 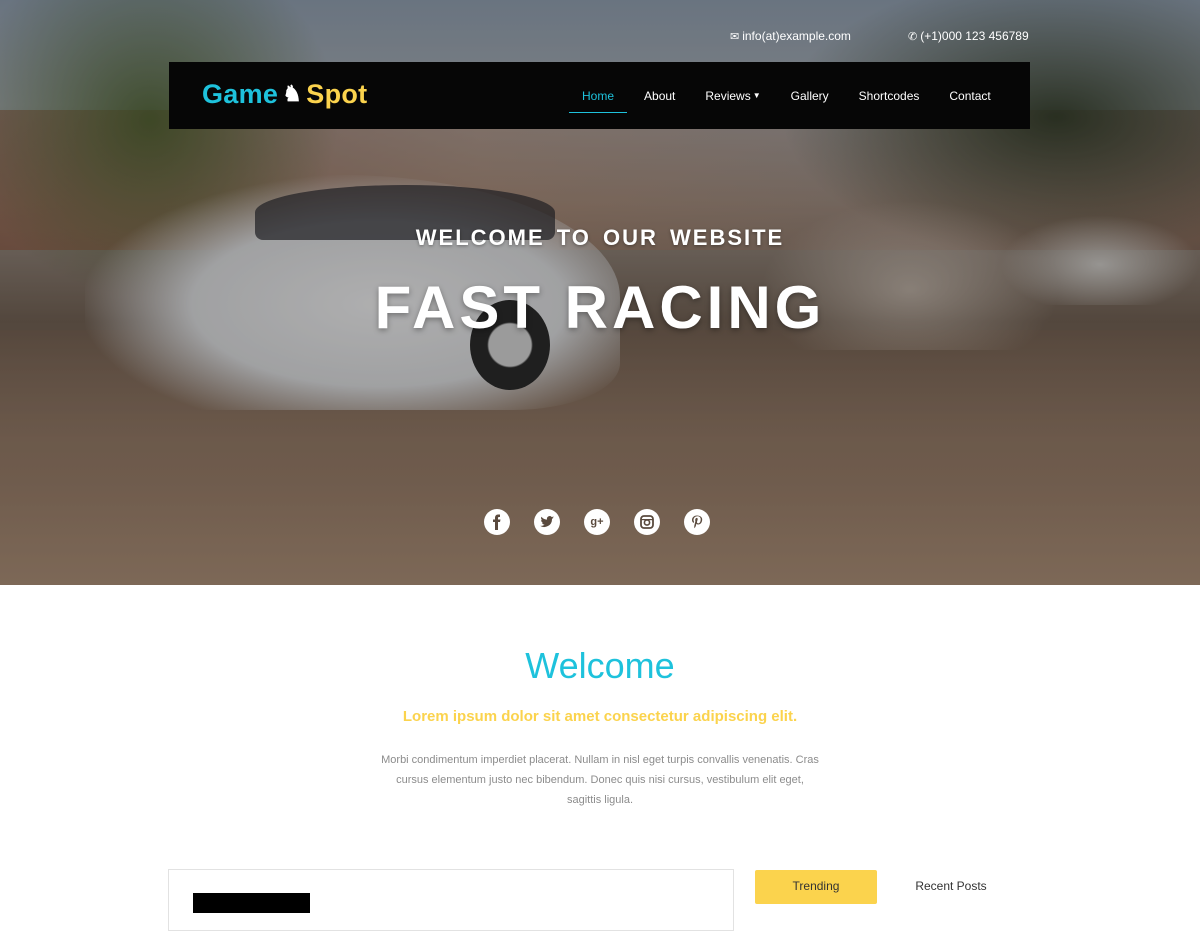 What do you see at coordinates (292, 93) in the screenshot?
I see `chess-knight-icon: ♞` at bounding box center [292, 93].